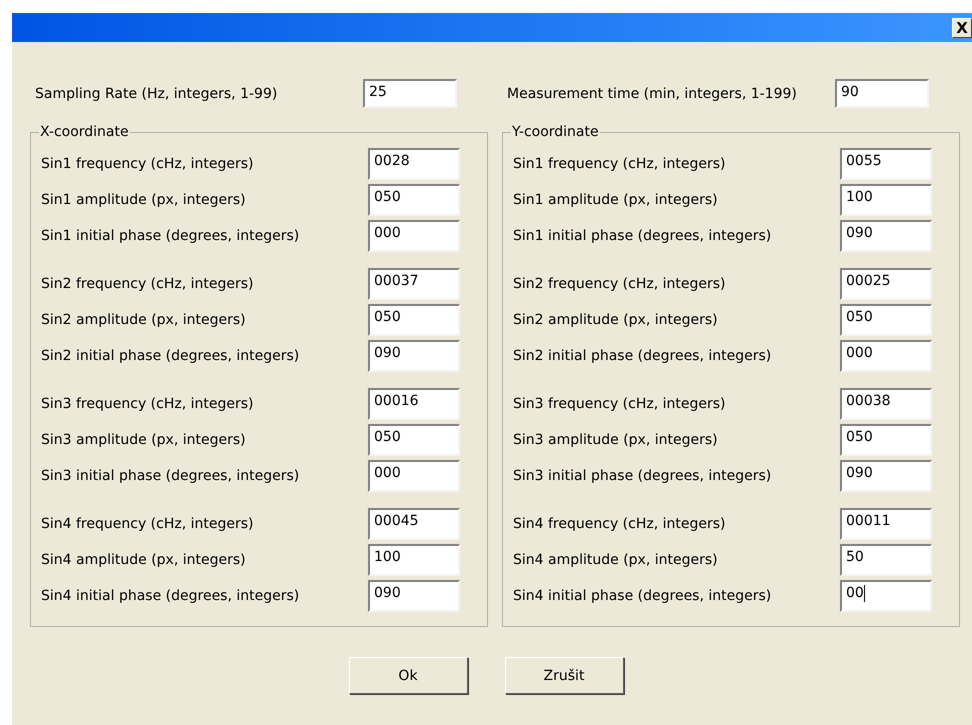 Image resolution: width=972 pixels, height=725 pixels. What do you see at coordinates (84, 132) in the screenshot?
I see `group-title: X-coordinate` at bounding box center [84, 132].